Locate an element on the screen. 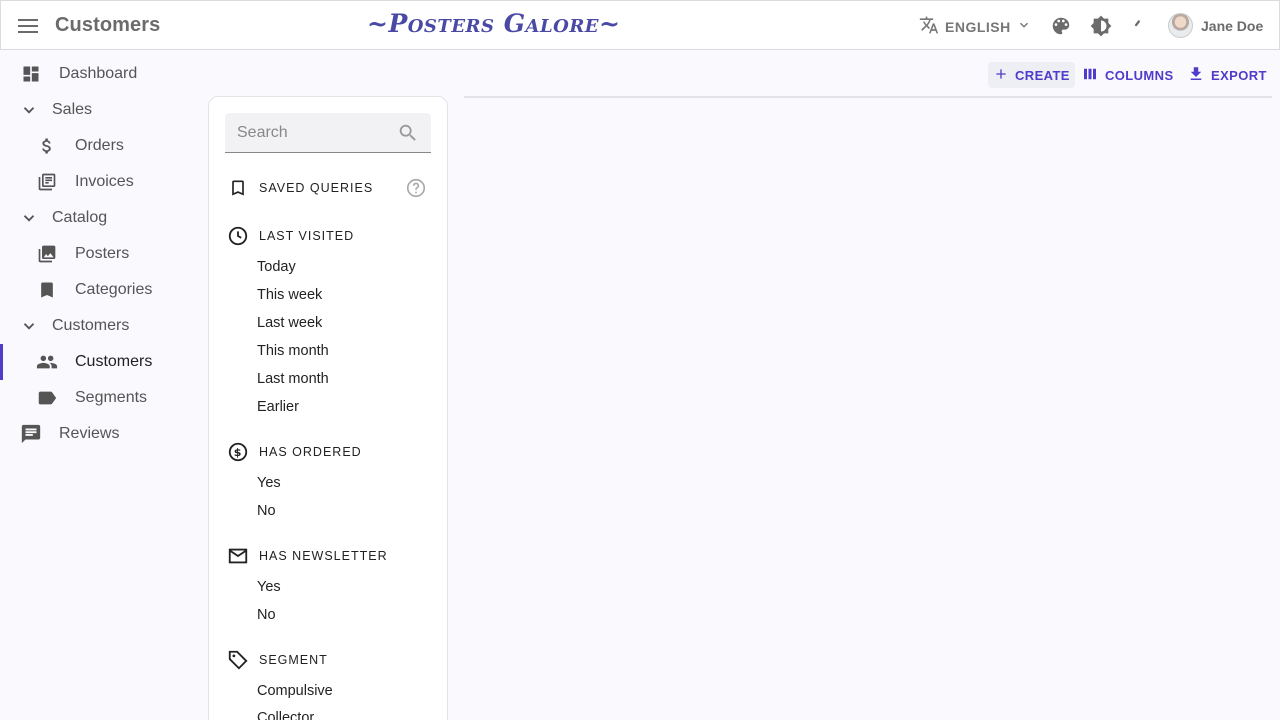 This screenshot has height=720, width=1280. avatar is located at coordinates (1180, 25).